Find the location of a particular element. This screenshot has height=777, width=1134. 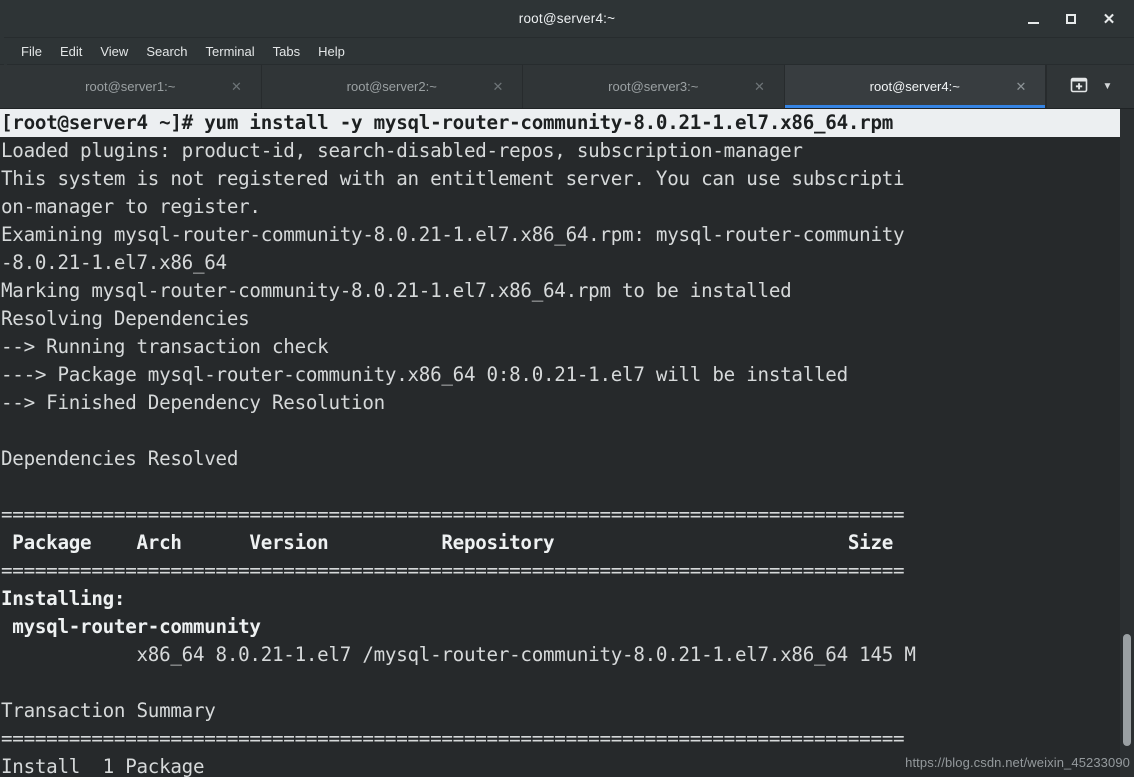

active-tab-indicator is located at coordinates (914, 106).